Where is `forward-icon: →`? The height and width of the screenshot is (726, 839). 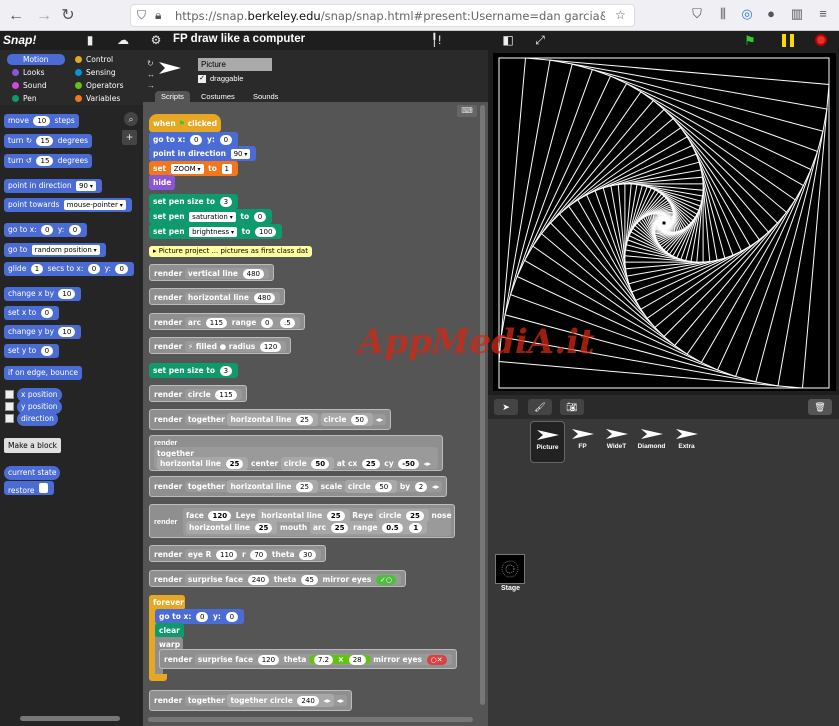 forward-icon: → is located at coordinates (44, 16).